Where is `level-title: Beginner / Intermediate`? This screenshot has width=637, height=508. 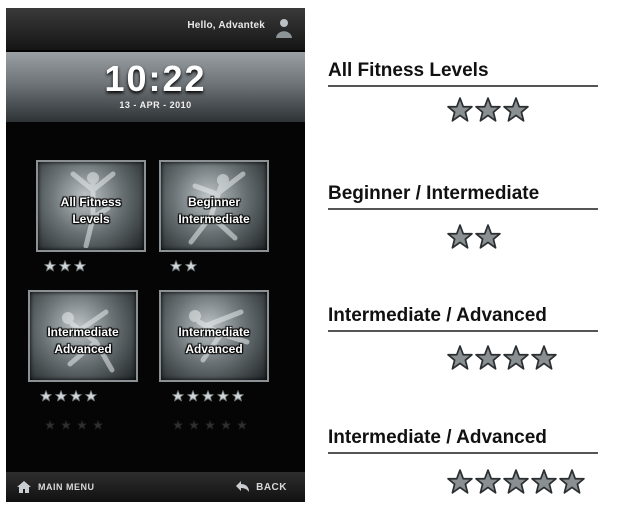 level-title: Beginner / Intermediate is located at coordinates (434, 193).